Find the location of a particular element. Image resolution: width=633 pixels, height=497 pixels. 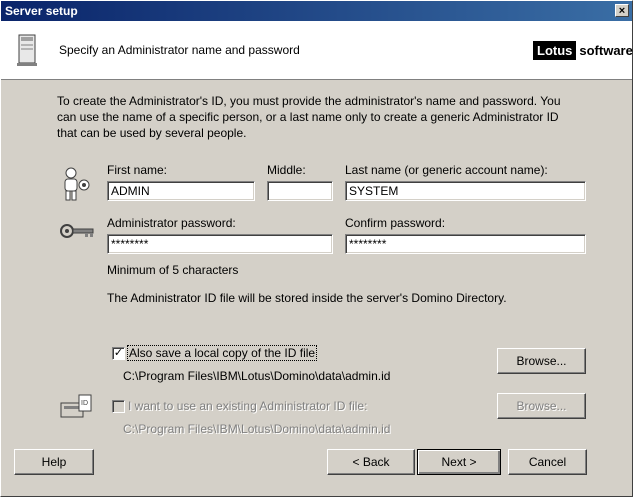

middle-name-field is located at coordinates (300, 191).